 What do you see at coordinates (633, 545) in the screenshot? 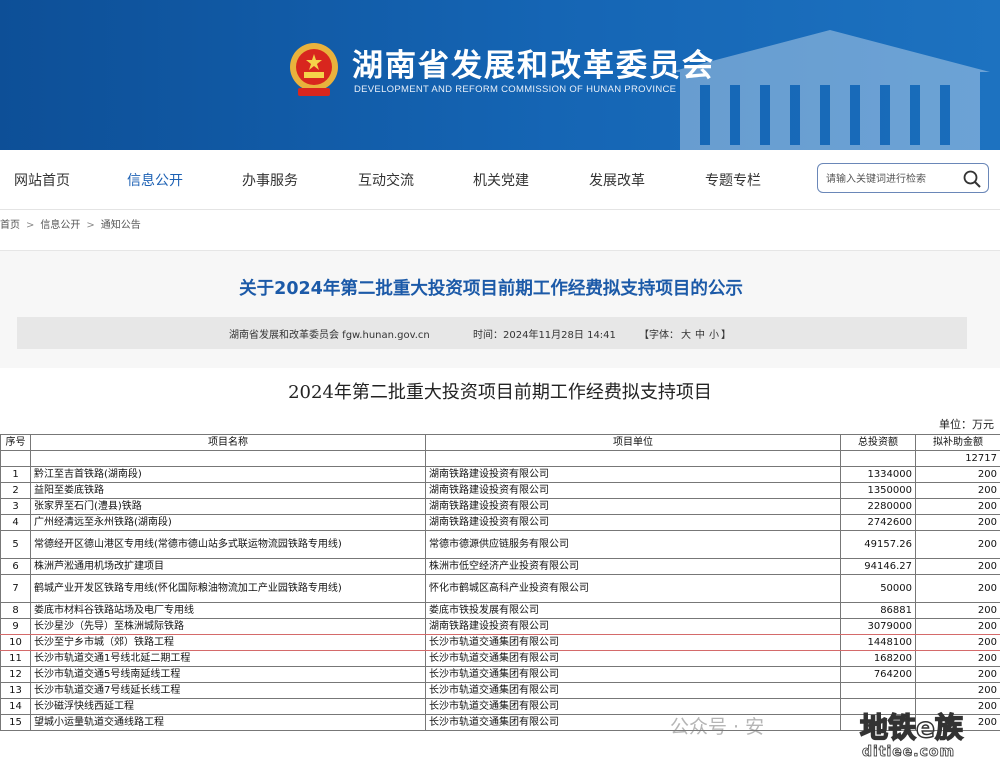
I see `row-project-unit: 常德市德源供应链服务有限公司` at bounding box center [633, 545].